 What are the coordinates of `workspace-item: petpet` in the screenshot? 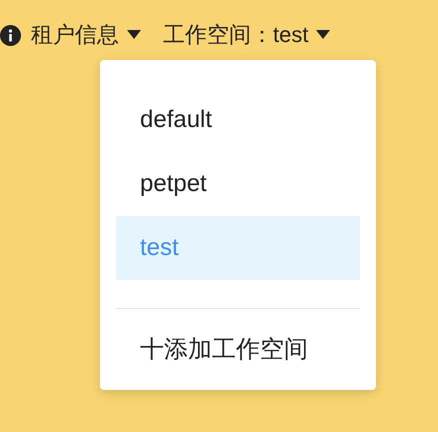 It's located at (238, 184).